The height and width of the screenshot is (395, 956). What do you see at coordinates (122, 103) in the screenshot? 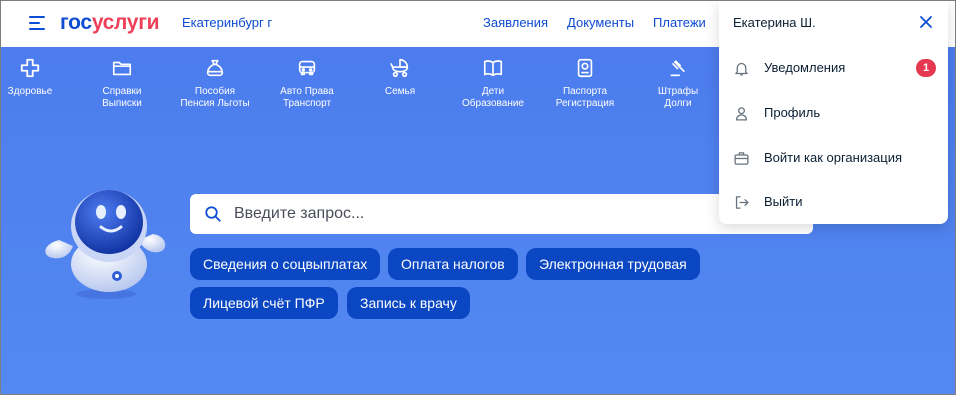
I see `category-label-2: Выписки` at bounding box center [122, 103].